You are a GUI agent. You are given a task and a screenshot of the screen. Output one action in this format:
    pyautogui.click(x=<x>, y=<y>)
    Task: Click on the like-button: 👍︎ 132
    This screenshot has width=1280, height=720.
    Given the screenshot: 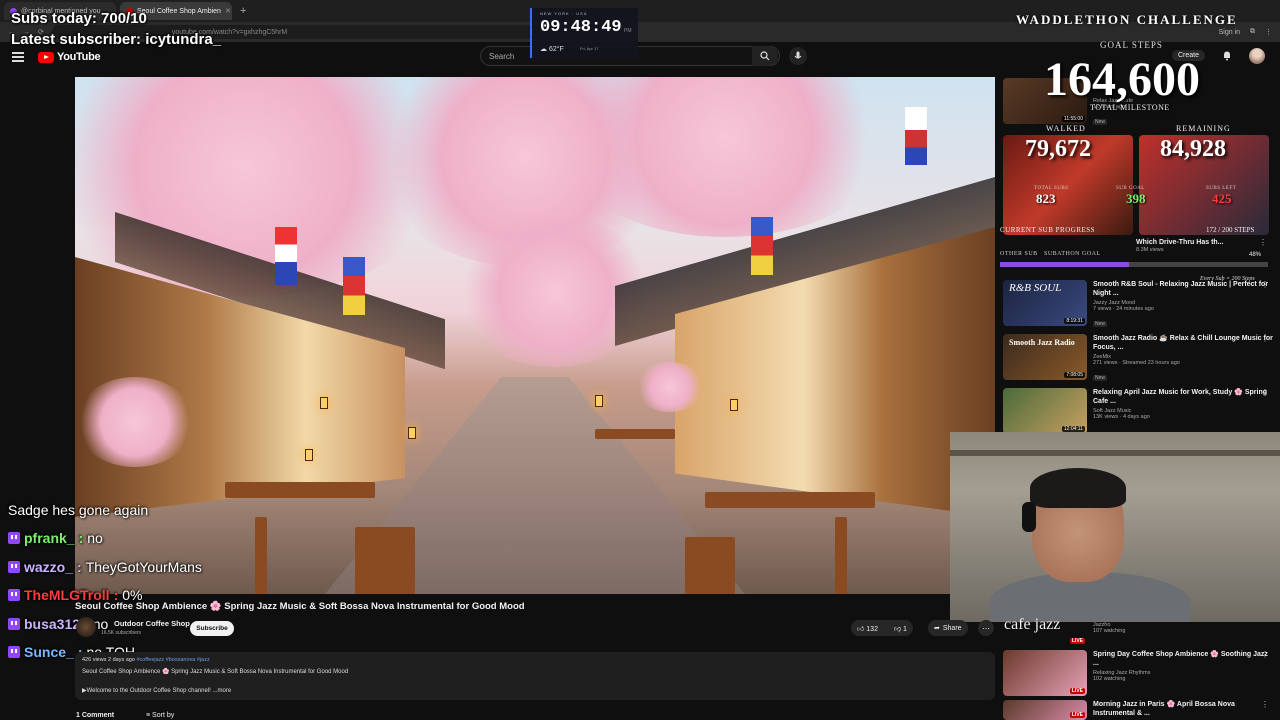 What is the action you would take?
    pyautogui.click(x=867, y=628)
    